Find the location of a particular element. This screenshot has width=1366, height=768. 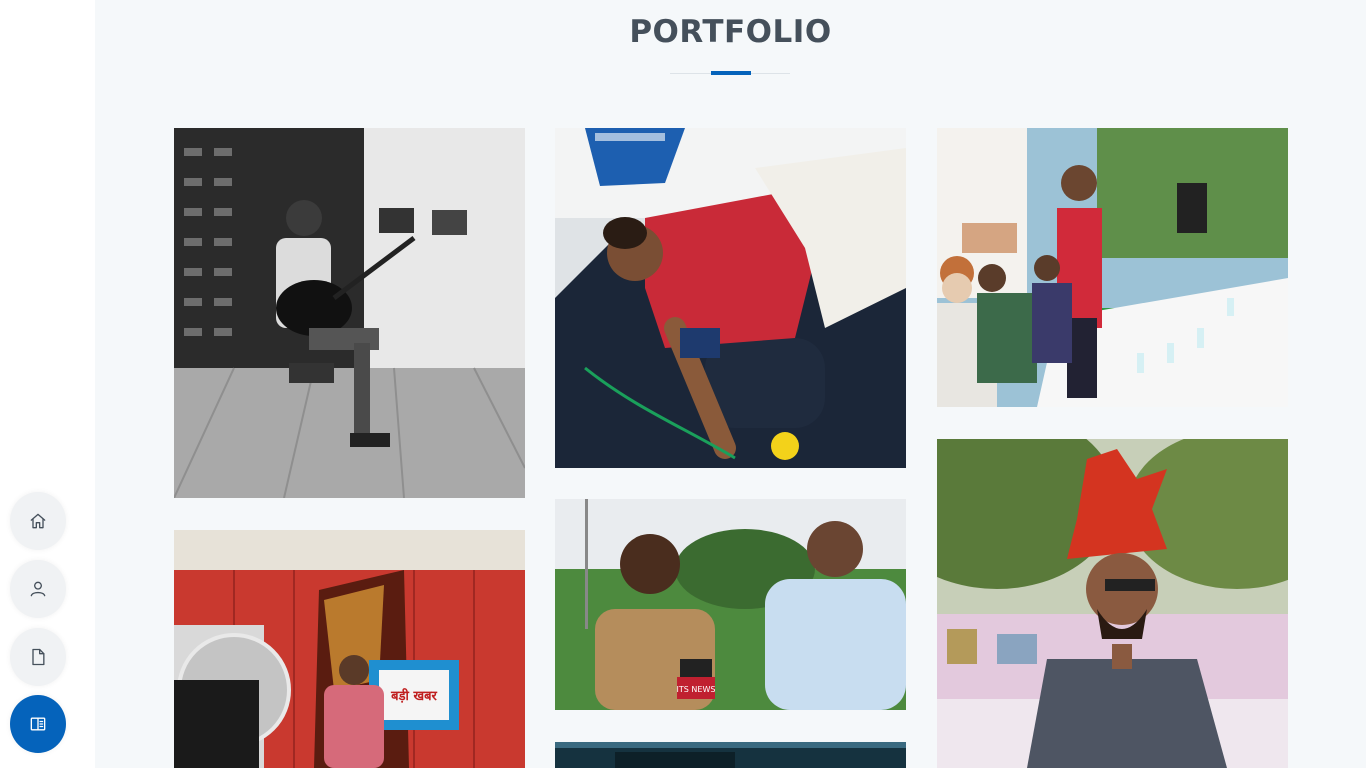

nav-about-button is located at coordinates (38, 589).